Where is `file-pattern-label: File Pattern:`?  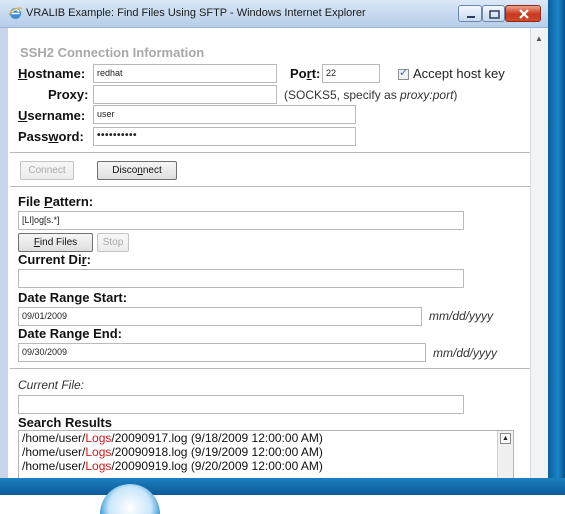
file-pattern-label: File Pattern: is located at coordinates (56, 201).